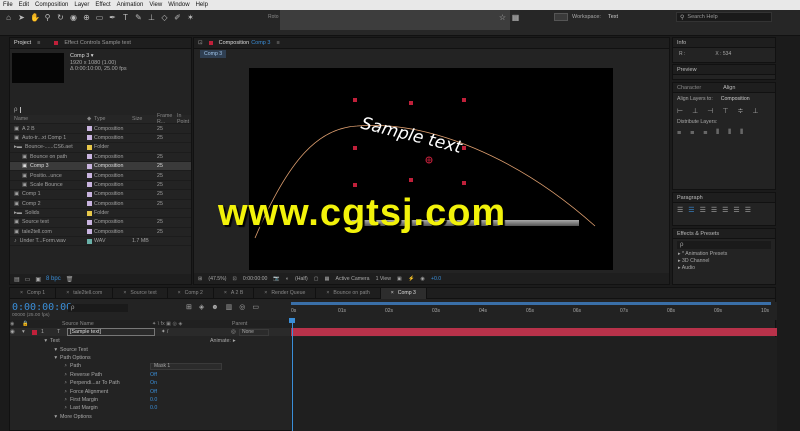 This screenshot has width=800, height=431. I want to click on project-item: ▸▬ Bounce-......CS6.aet Folder, so click(100, 148).